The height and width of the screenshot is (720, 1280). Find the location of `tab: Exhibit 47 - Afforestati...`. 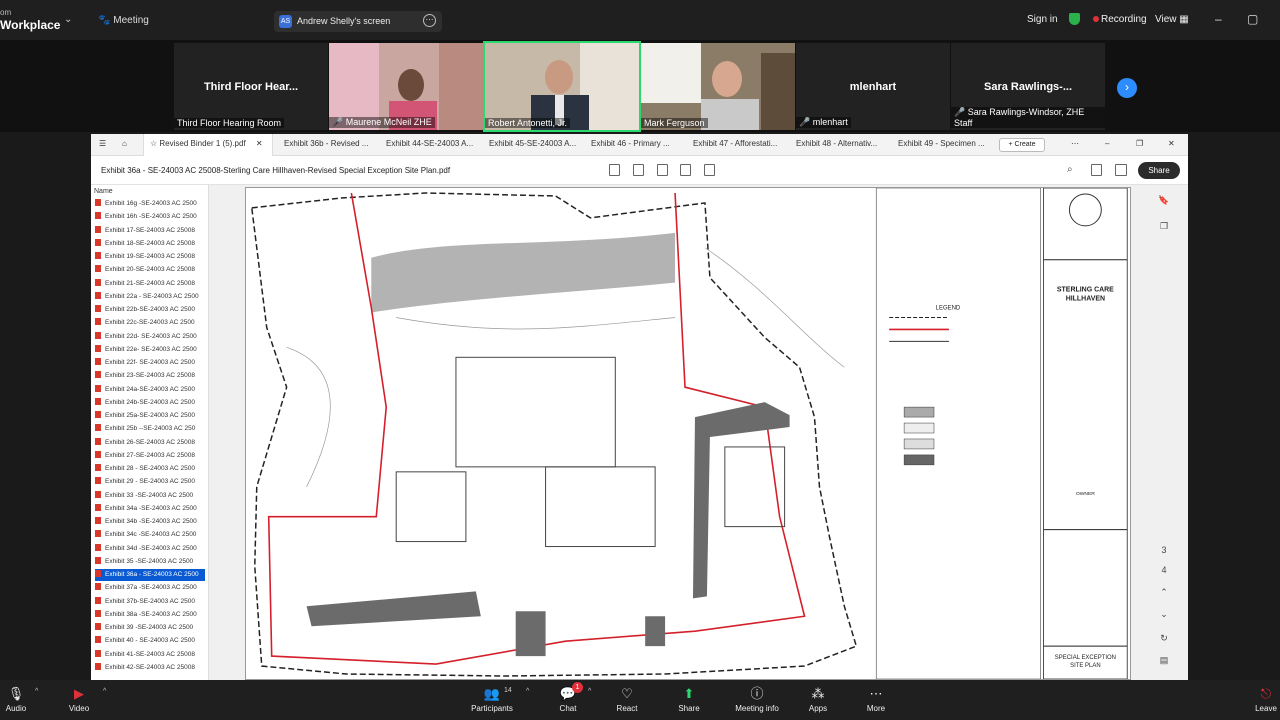

tab: Exhibit 47 - Afforestati... is located at coordinates (735, 143).